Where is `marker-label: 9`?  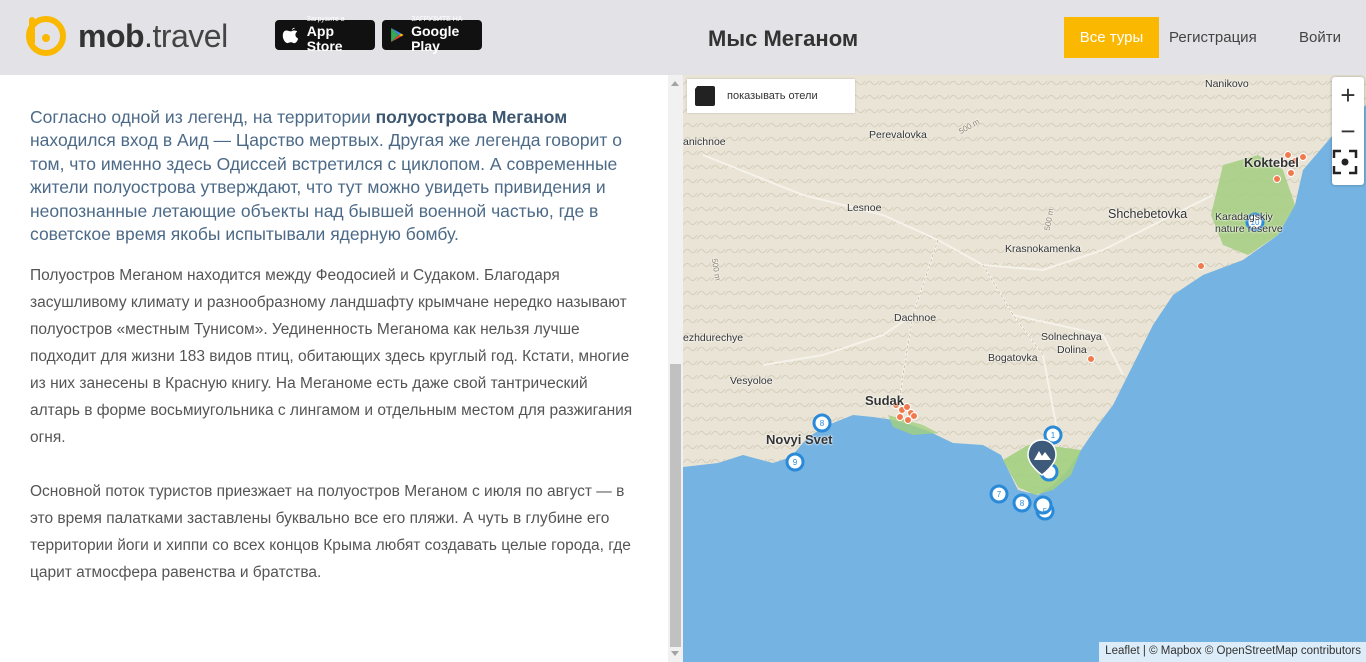 marker-label: 9 is located at coordinates (795, 462).